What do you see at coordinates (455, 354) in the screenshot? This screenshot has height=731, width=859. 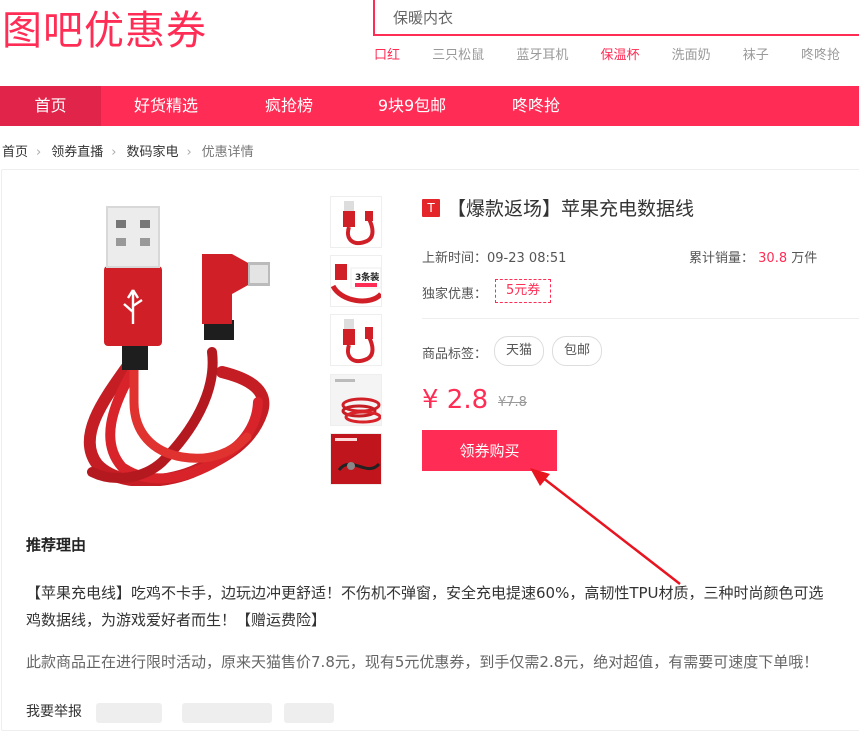 I see `tags-label: 商品标签：` at bounding box center [455, 354].